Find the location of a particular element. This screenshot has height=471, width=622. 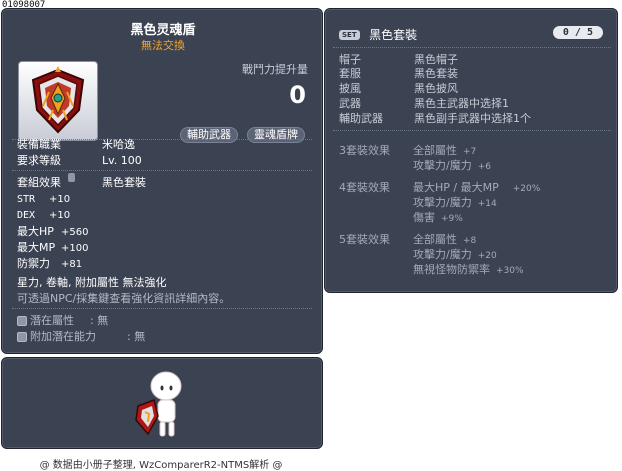

set-effect-row: 套組效果 黑色套裝 is located at coordinates (81, 182).